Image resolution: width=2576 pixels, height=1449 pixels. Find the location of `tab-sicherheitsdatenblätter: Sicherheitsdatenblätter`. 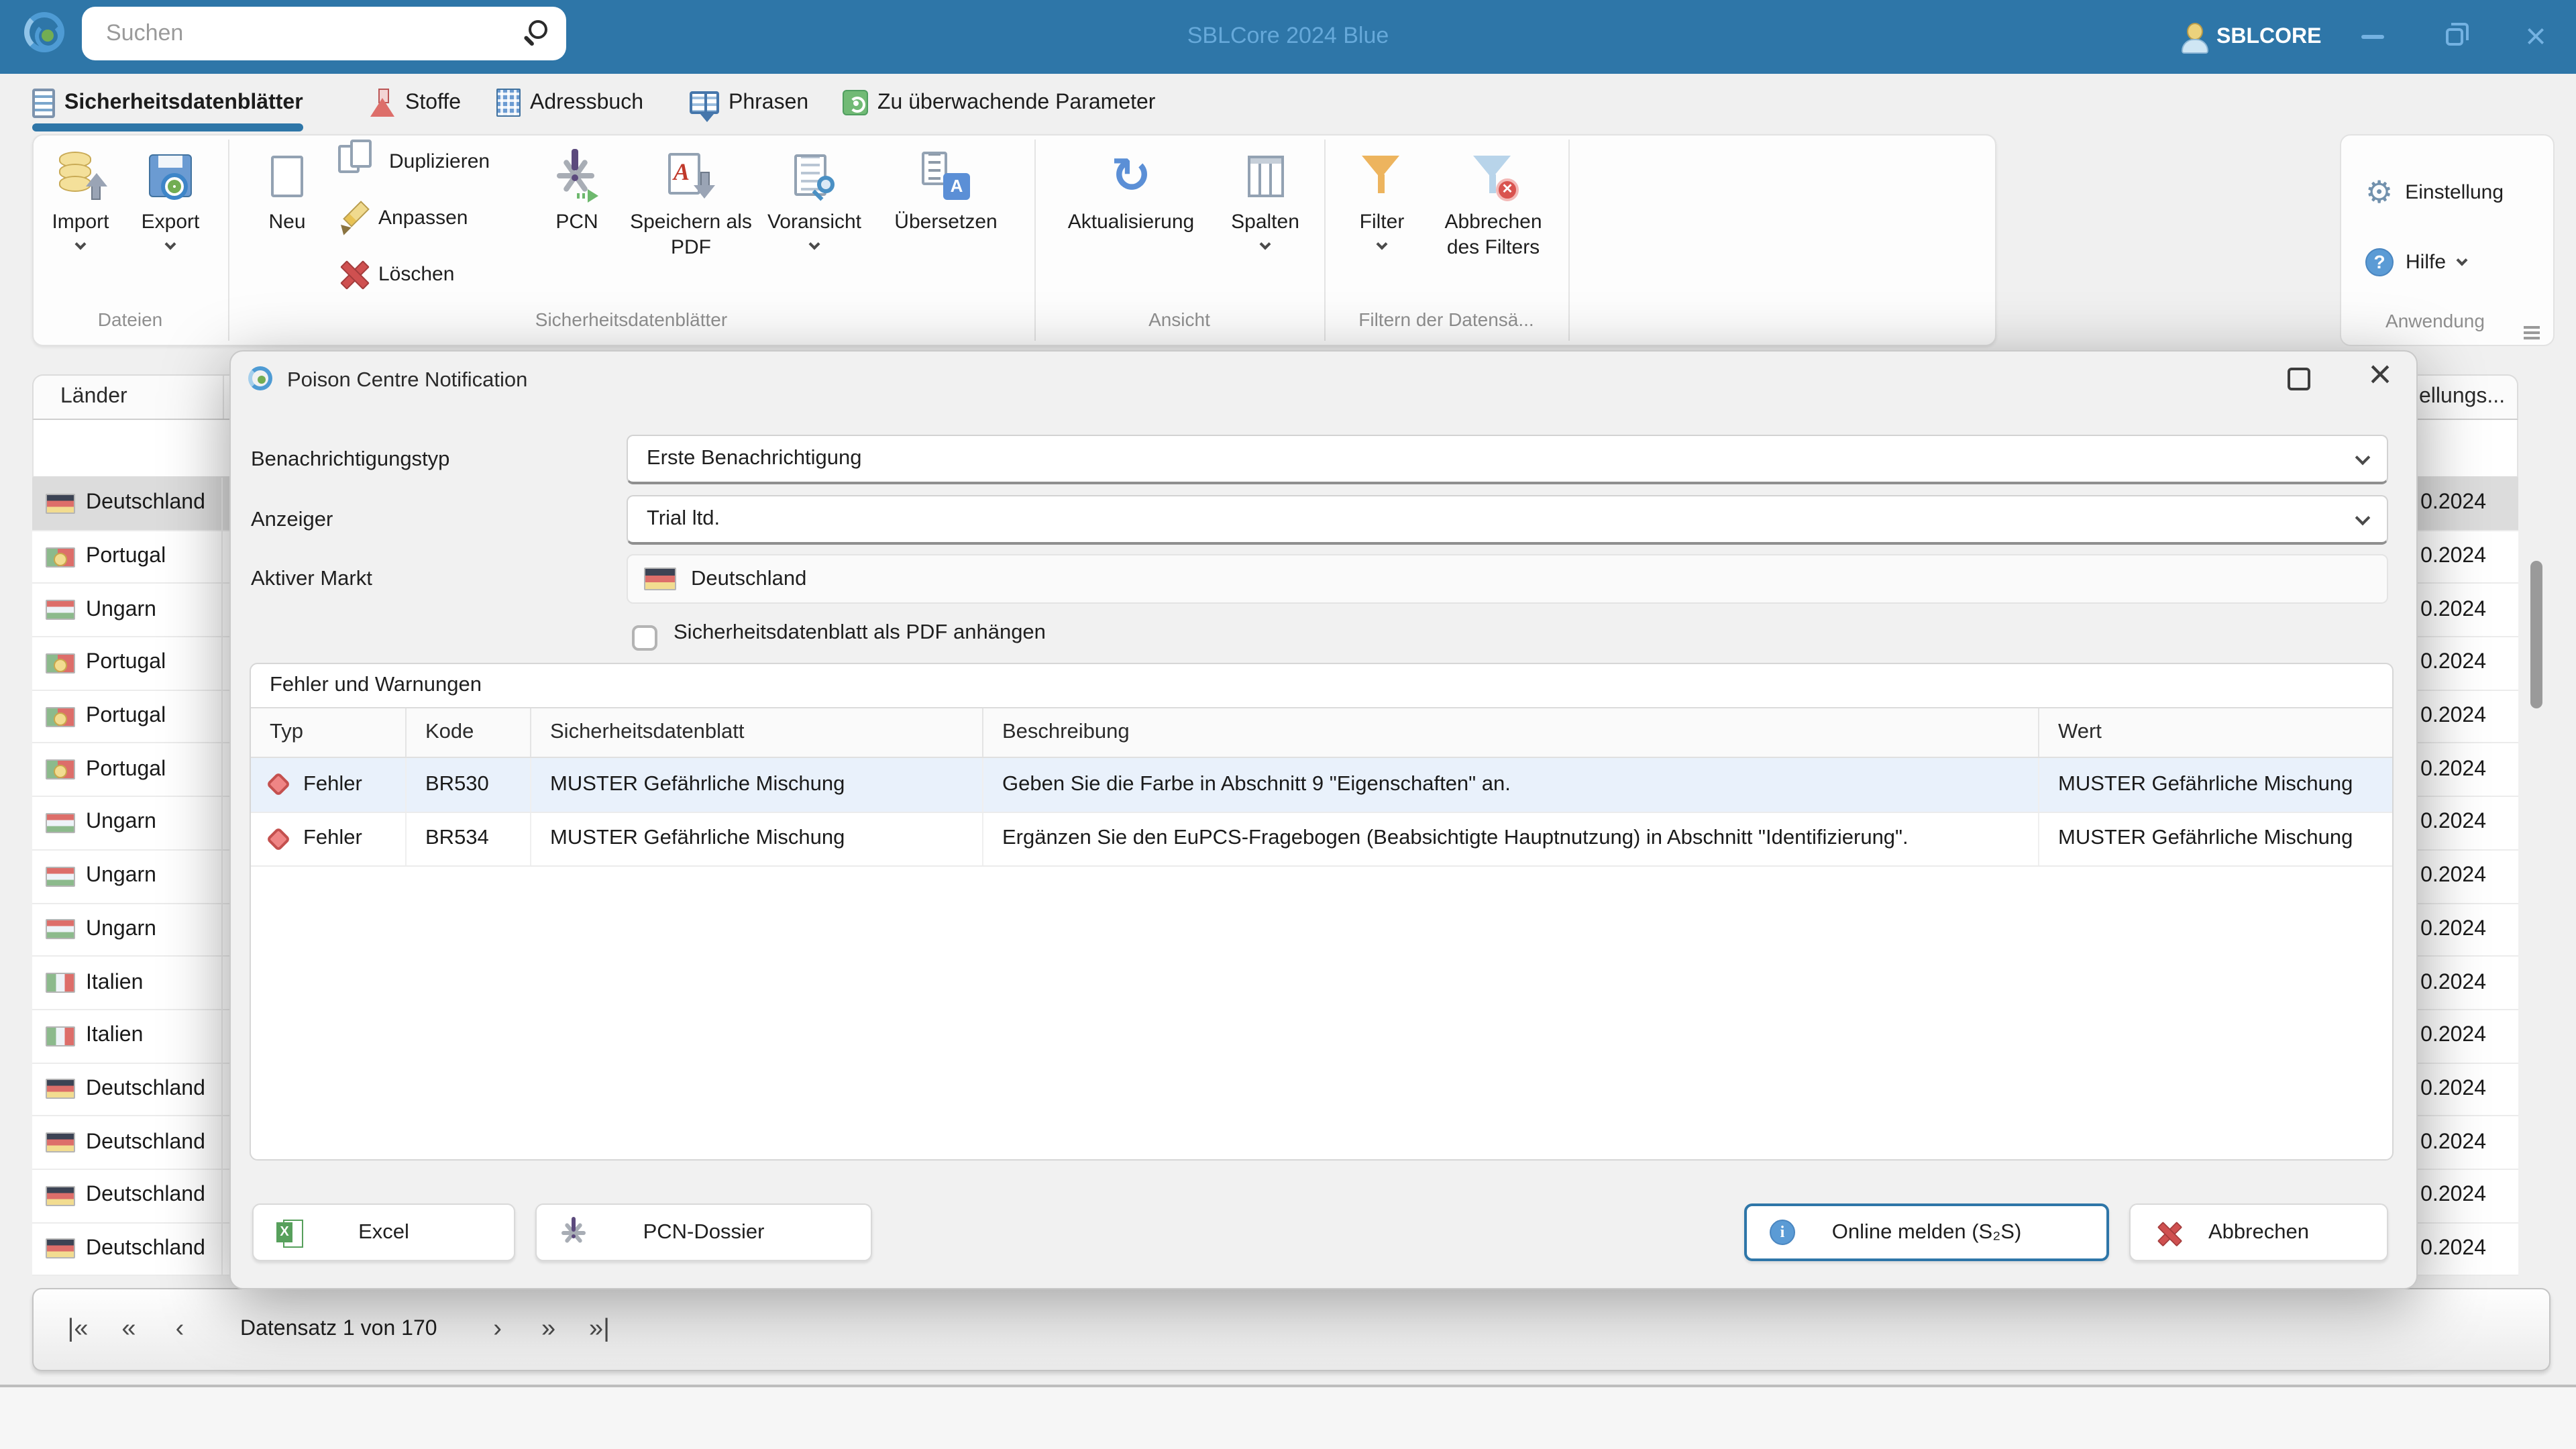

tab-sicherheitsdatenblätter: Sicherheitsdatenblätter is located at coordinates (167, 102).